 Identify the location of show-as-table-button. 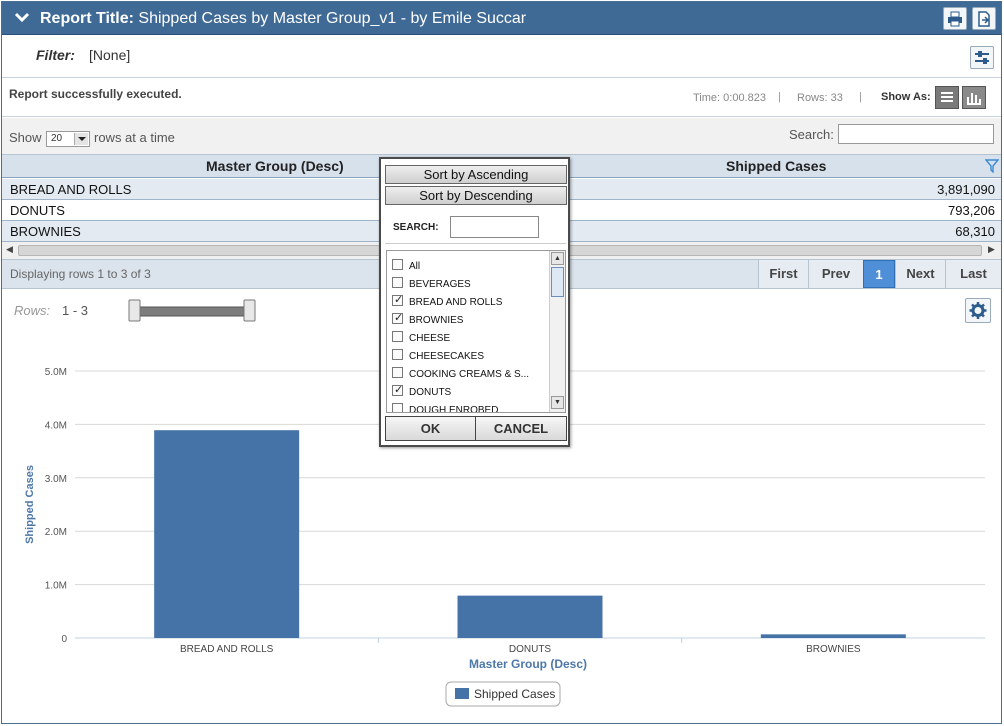
(947, 97).